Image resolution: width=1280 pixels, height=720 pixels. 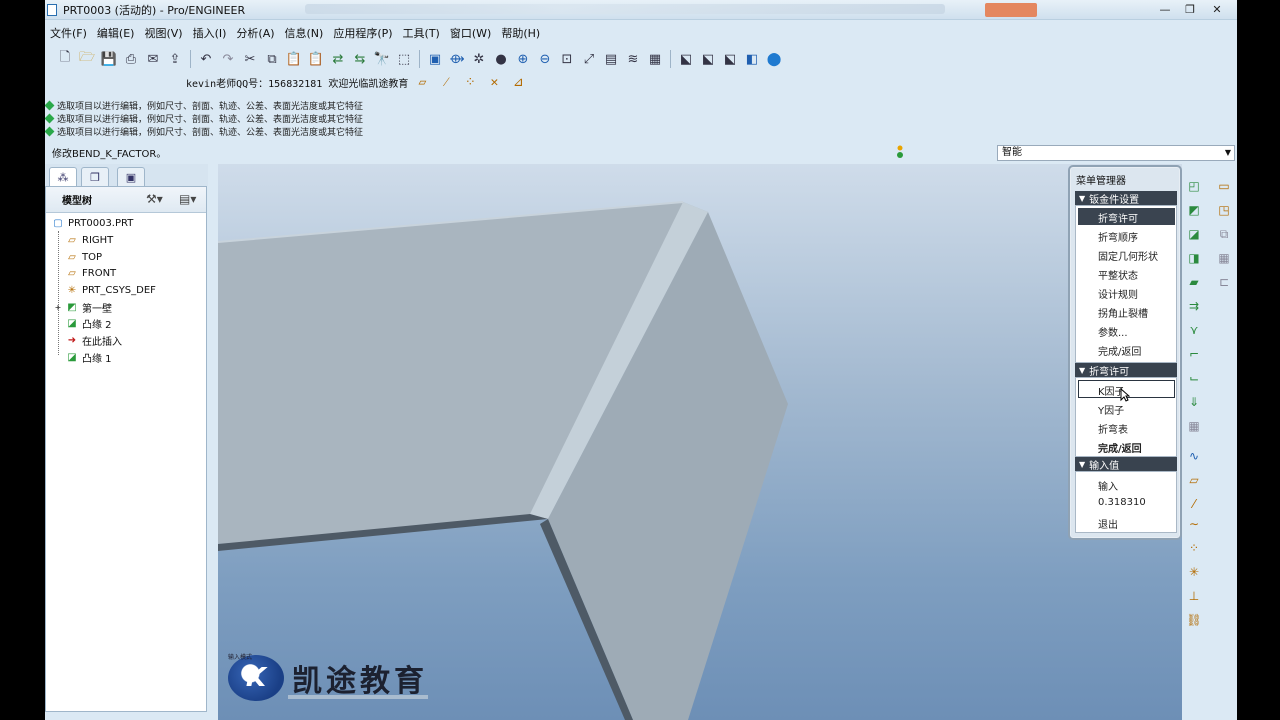 I want to click on minimize-button: —, so click(x=1165, y=9).